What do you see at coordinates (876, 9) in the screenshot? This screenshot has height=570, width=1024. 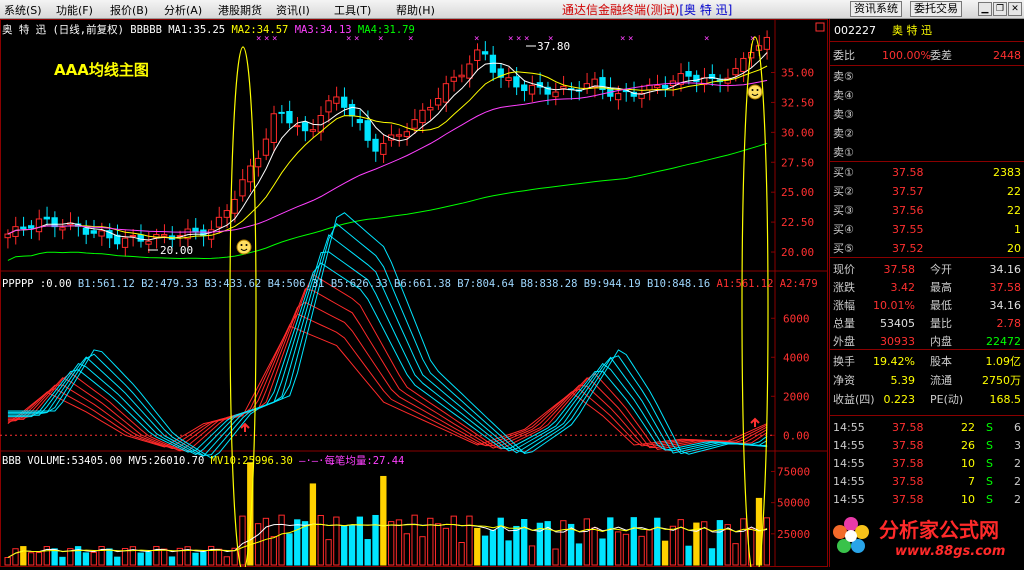 I see `news-system-button: 资讯系统` at bounding box center [876, 9].